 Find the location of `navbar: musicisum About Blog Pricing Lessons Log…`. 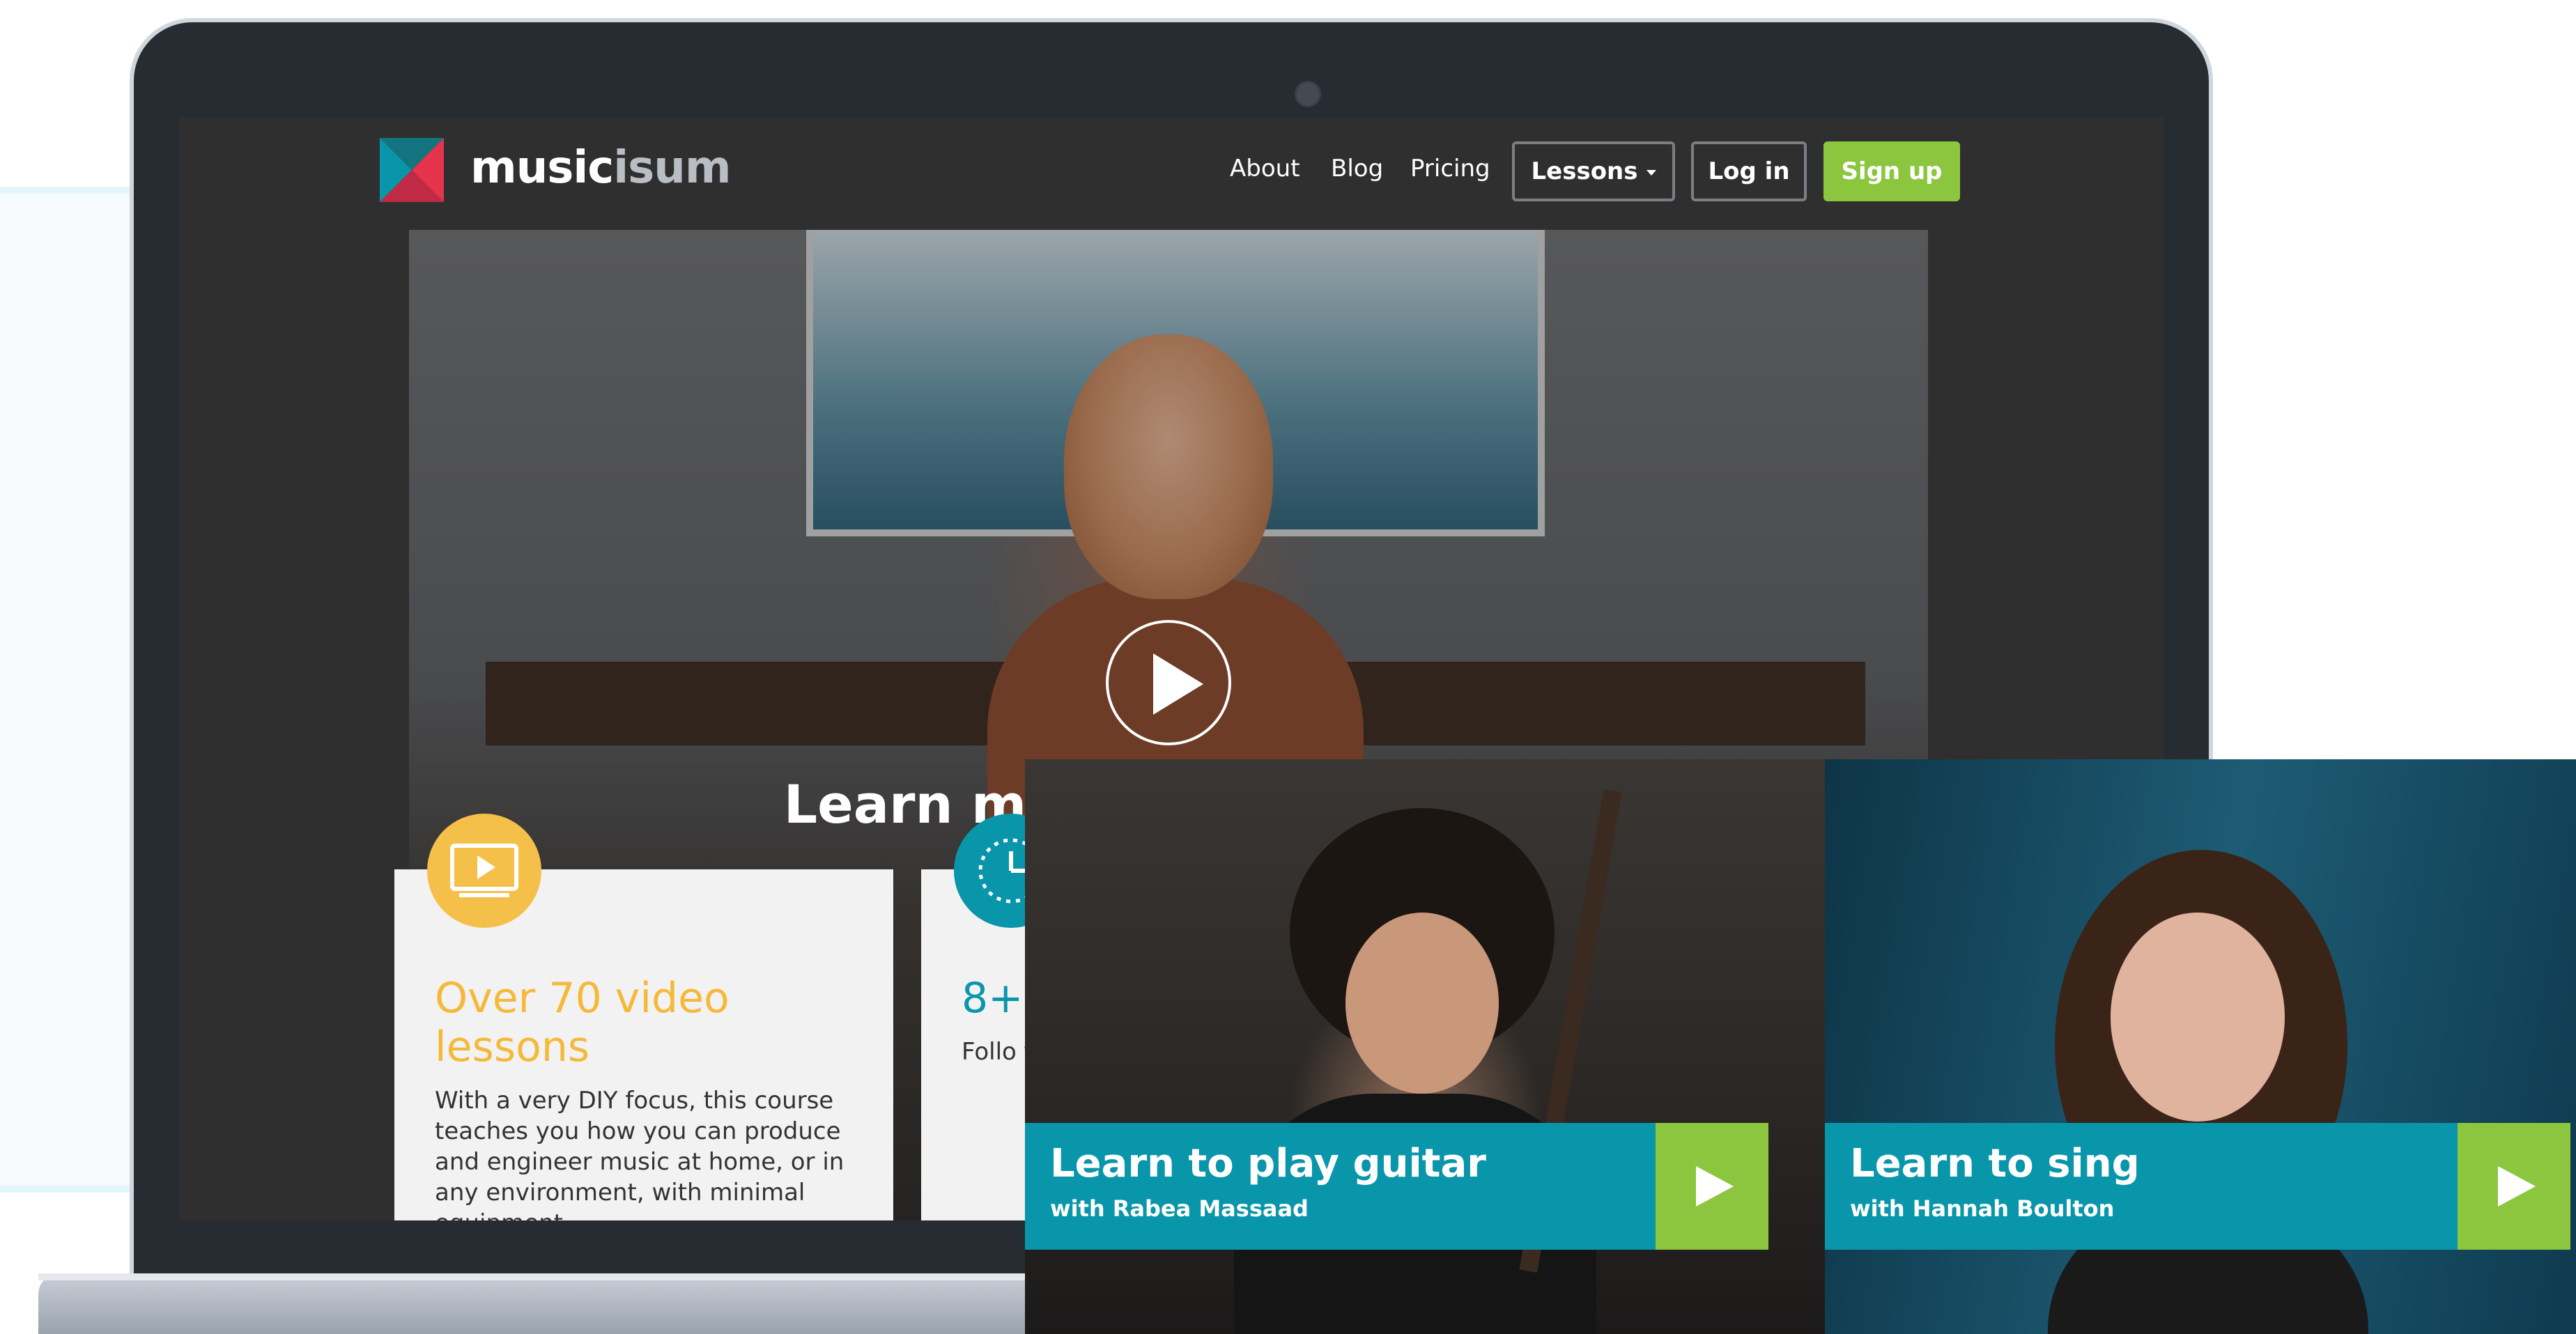

navbar: musicisum About Blog Pricing Lessons Log… is located at coordinates (1171, 173).